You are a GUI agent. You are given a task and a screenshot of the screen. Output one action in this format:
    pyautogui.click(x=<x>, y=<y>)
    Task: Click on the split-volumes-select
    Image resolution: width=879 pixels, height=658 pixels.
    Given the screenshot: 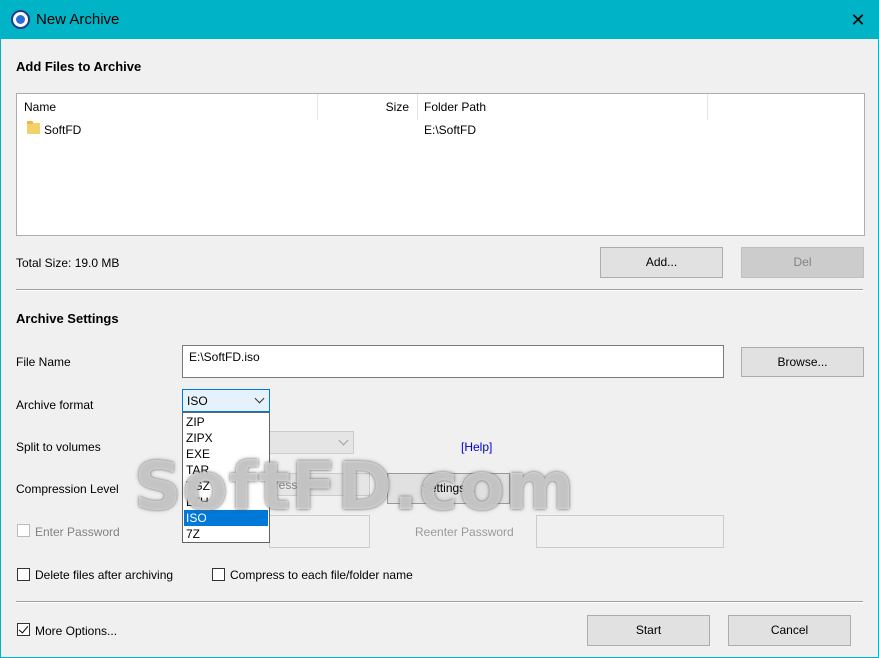 What is the action you would take?
    pyautogui.click(x=311, y=442)
    